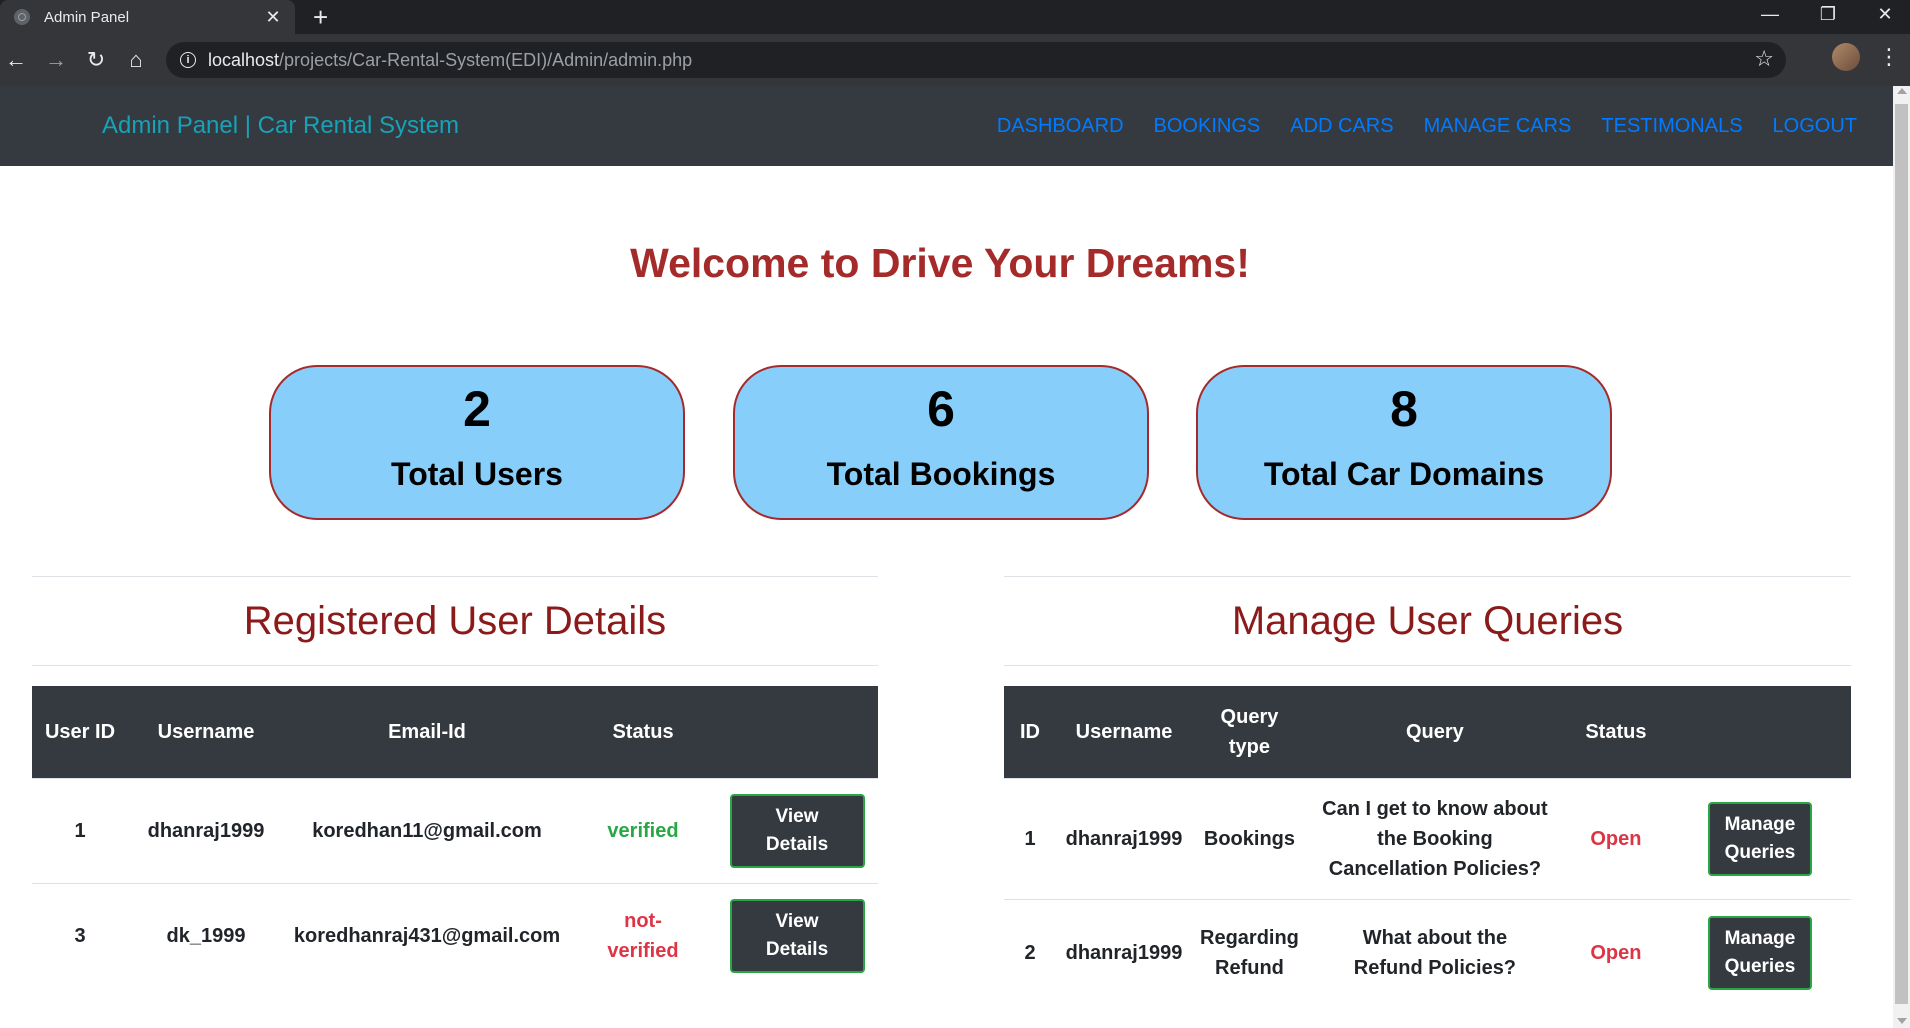 Image resolution: width=1910 pixels, height=1028 pixels. What do you see at coordinates (427, 732) in the screenshot?
I see `col-email: Email-Id` at bounding box center [427, 732].